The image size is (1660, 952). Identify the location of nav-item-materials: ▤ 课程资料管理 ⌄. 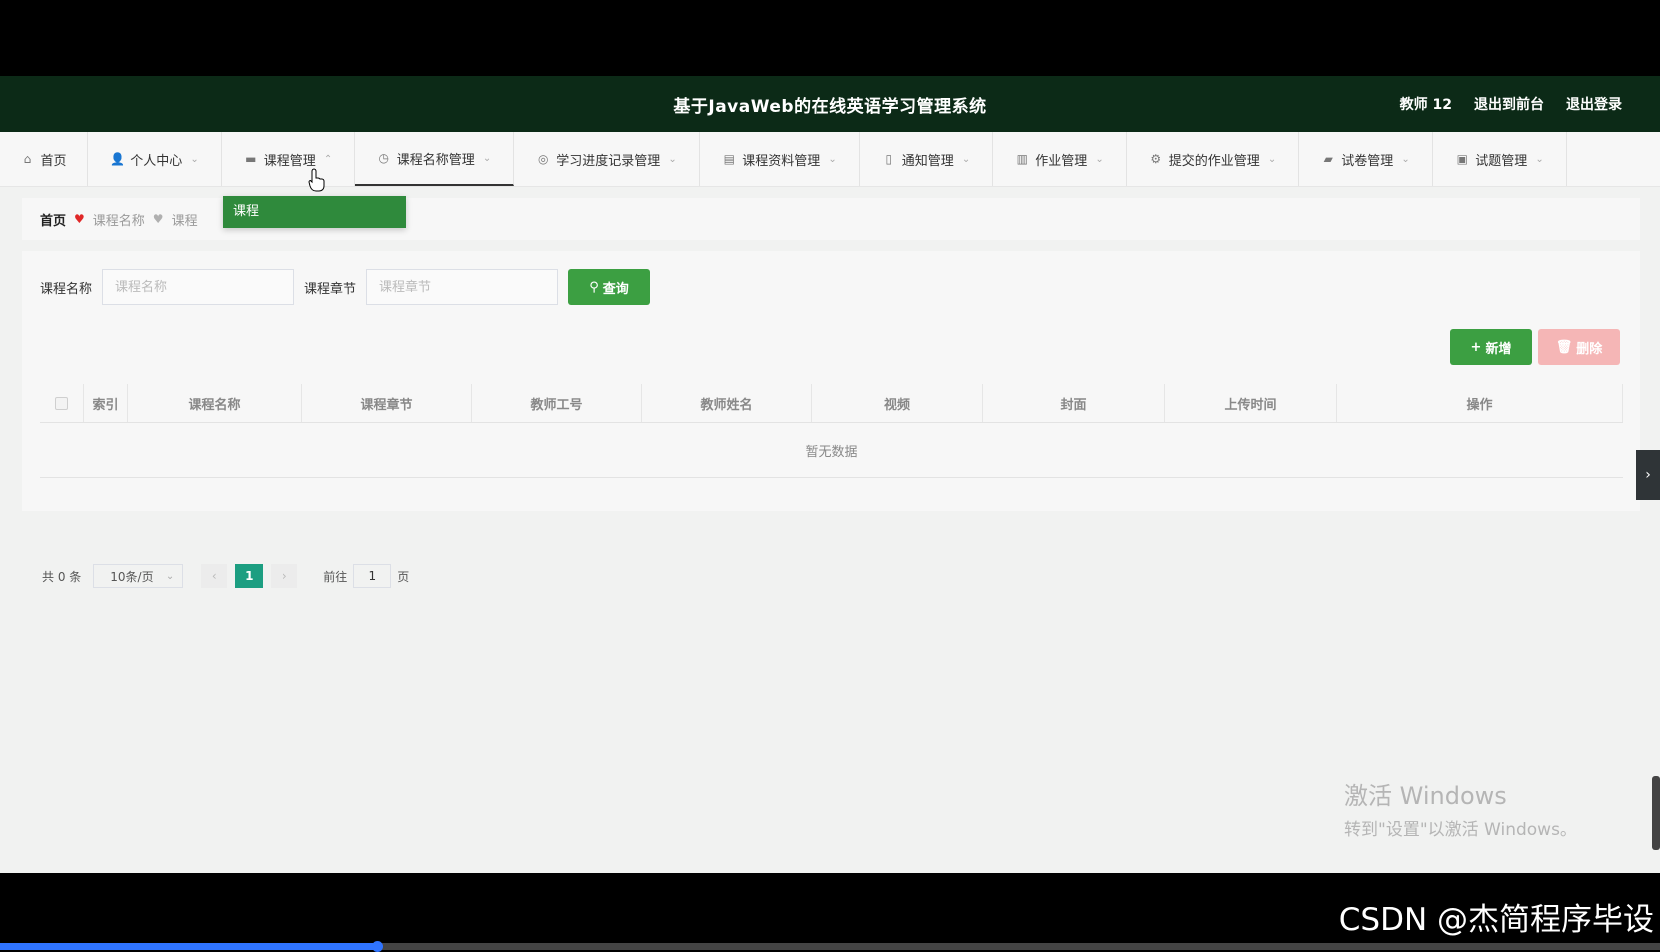
(780, 159).